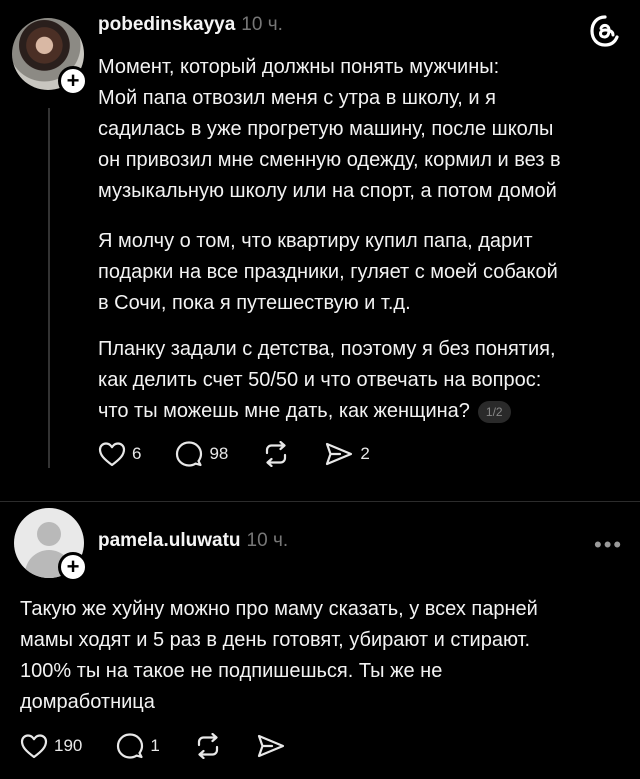  What do you see at coordinates (50, 57) in the screenshot?
I see `author-avatar: +` at bounding box center [50, 57].